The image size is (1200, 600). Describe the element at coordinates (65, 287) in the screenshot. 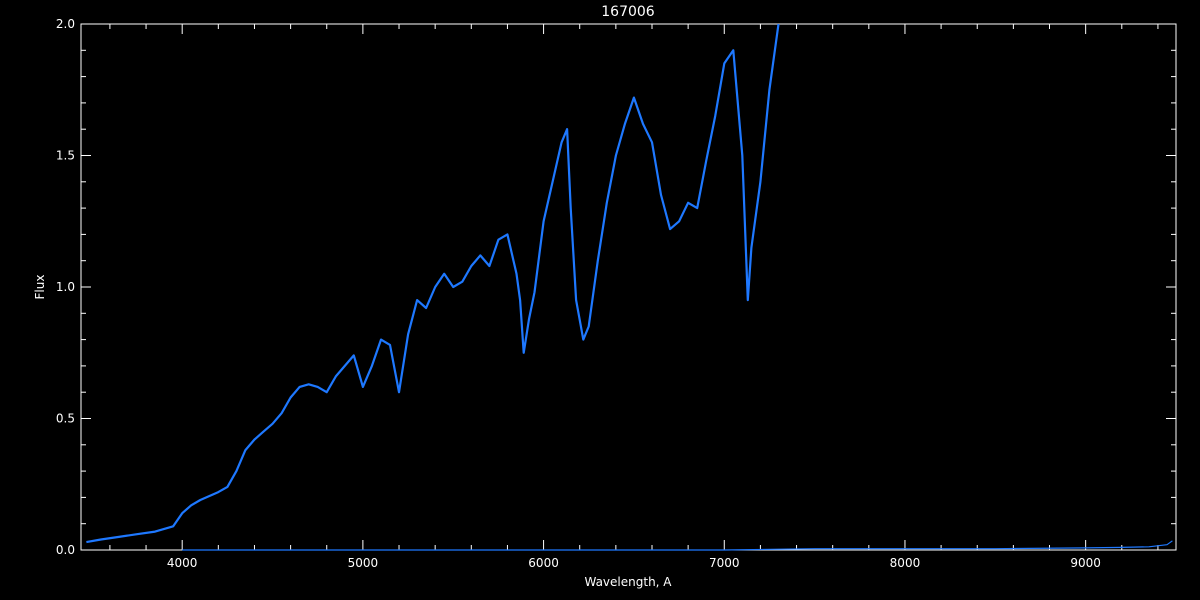

I see `y-tick-label: 1.0` at that location.